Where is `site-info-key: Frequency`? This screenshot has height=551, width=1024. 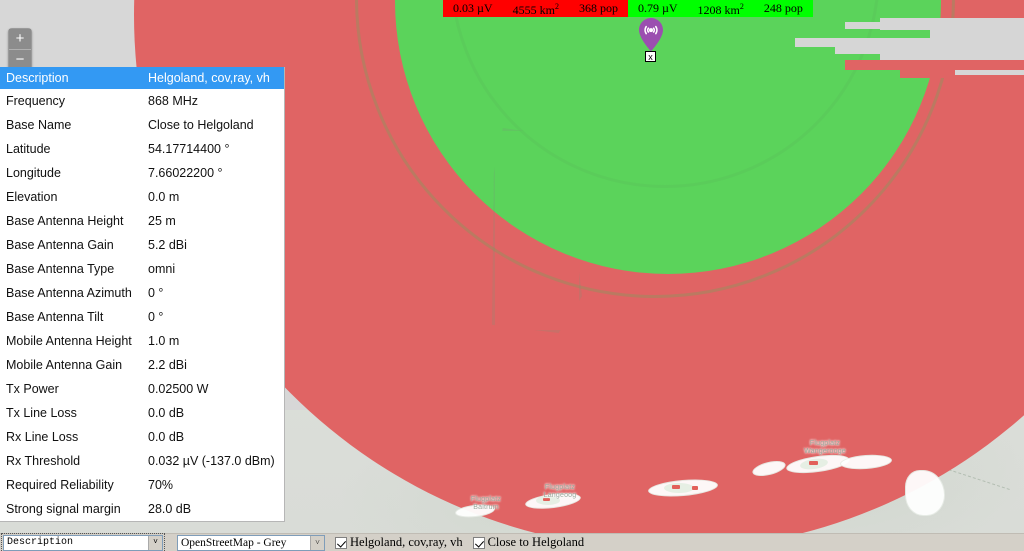
site-info-key: Frequency is located at coordinates (36, 101).